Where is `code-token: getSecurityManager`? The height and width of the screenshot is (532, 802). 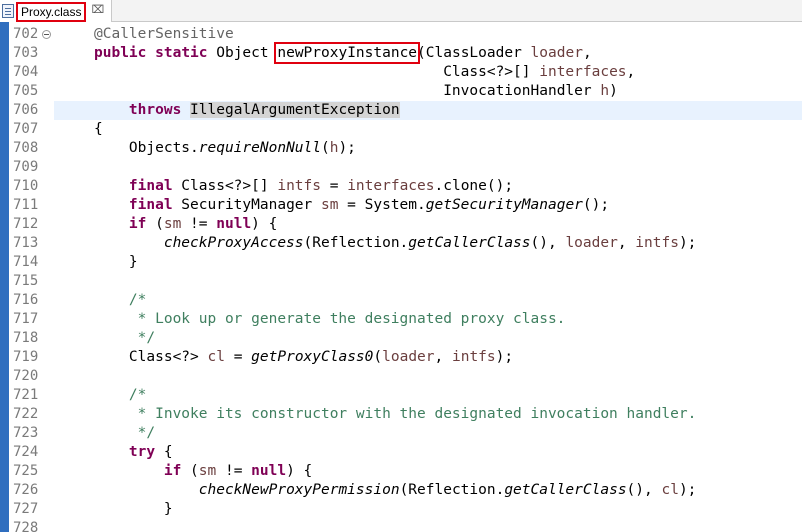
code-token: getSecurityManager is located at coordinates (504, 205).